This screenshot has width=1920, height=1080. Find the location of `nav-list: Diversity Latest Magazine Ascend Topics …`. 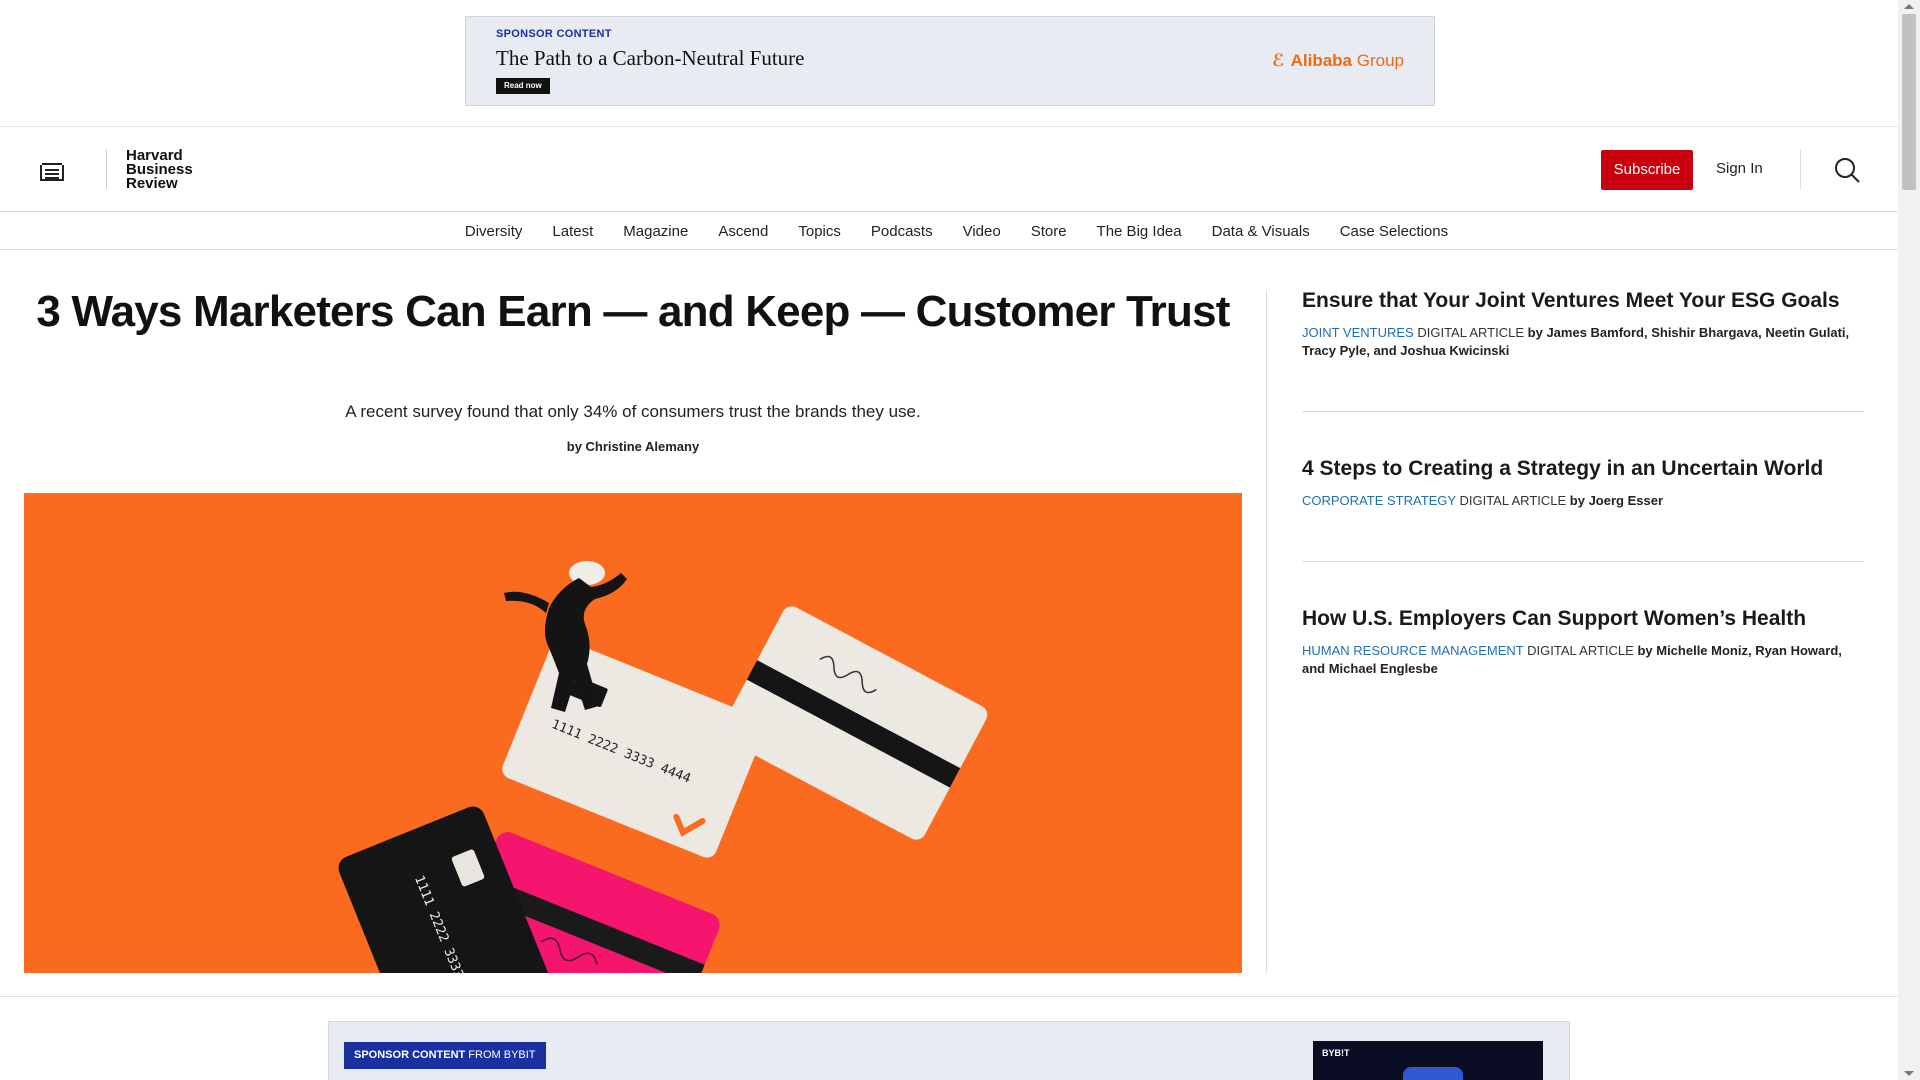

nav-list: Diversity Latest Magazine Ascend Topics … is located at coordinates (949, 231).